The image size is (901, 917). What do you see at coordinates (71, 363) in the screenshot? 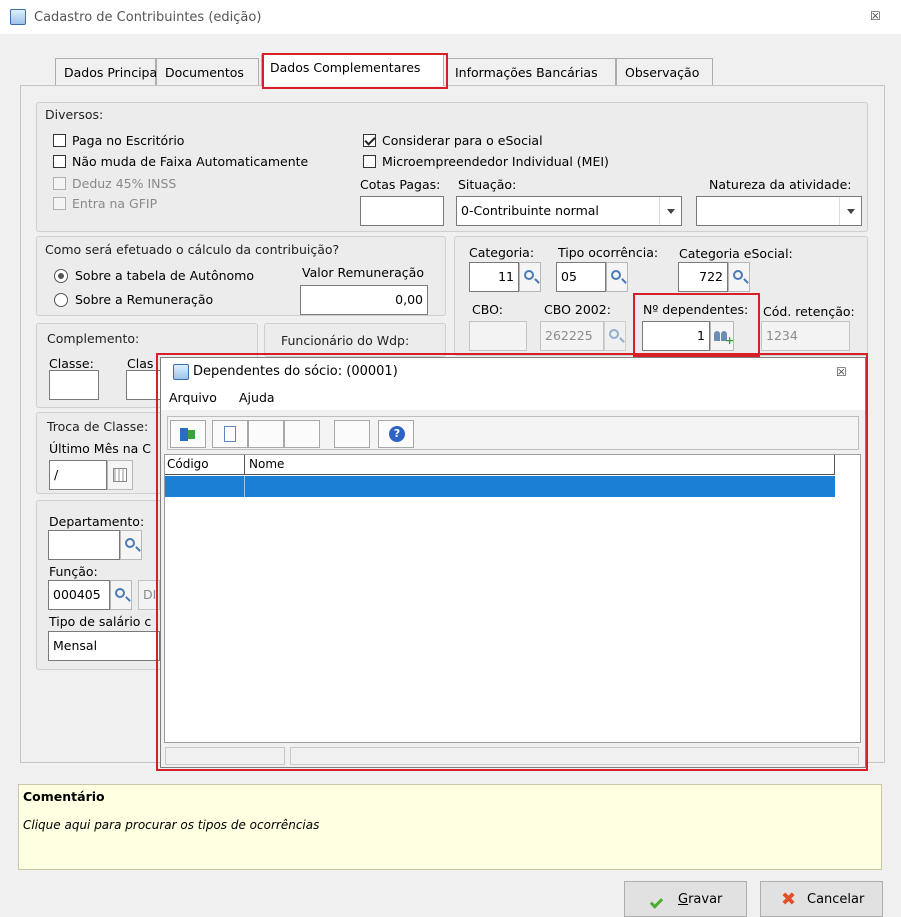
I see `classe-label: Classe:` at bounding box center [71, 363].